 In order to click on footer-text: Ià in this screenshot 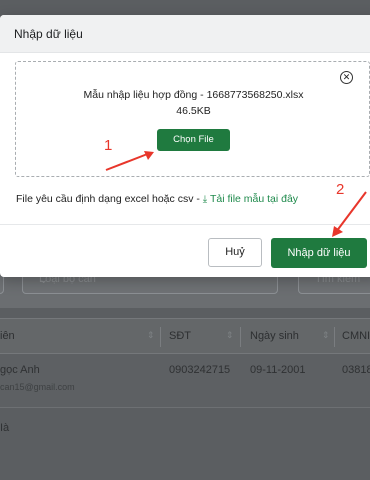, I will do `click(5, 428)`.